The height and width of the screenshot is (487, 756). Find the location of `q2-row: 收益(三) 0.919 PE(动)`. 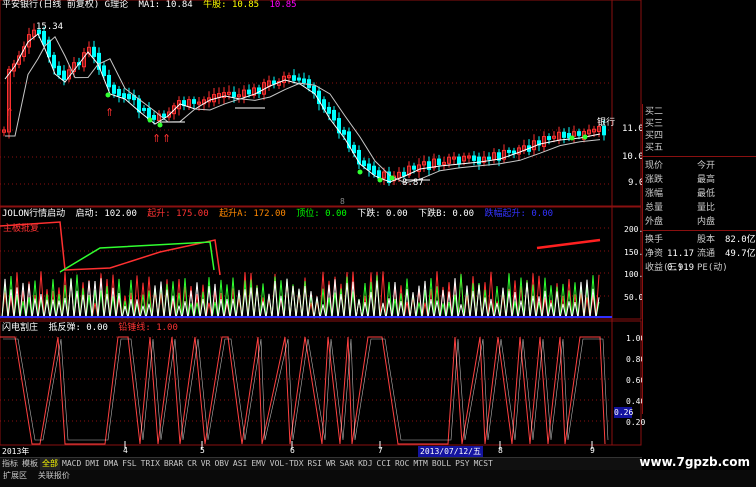

q2-row: 收益(三) 0.919 PE(动) is located at coordinates (700, 268).